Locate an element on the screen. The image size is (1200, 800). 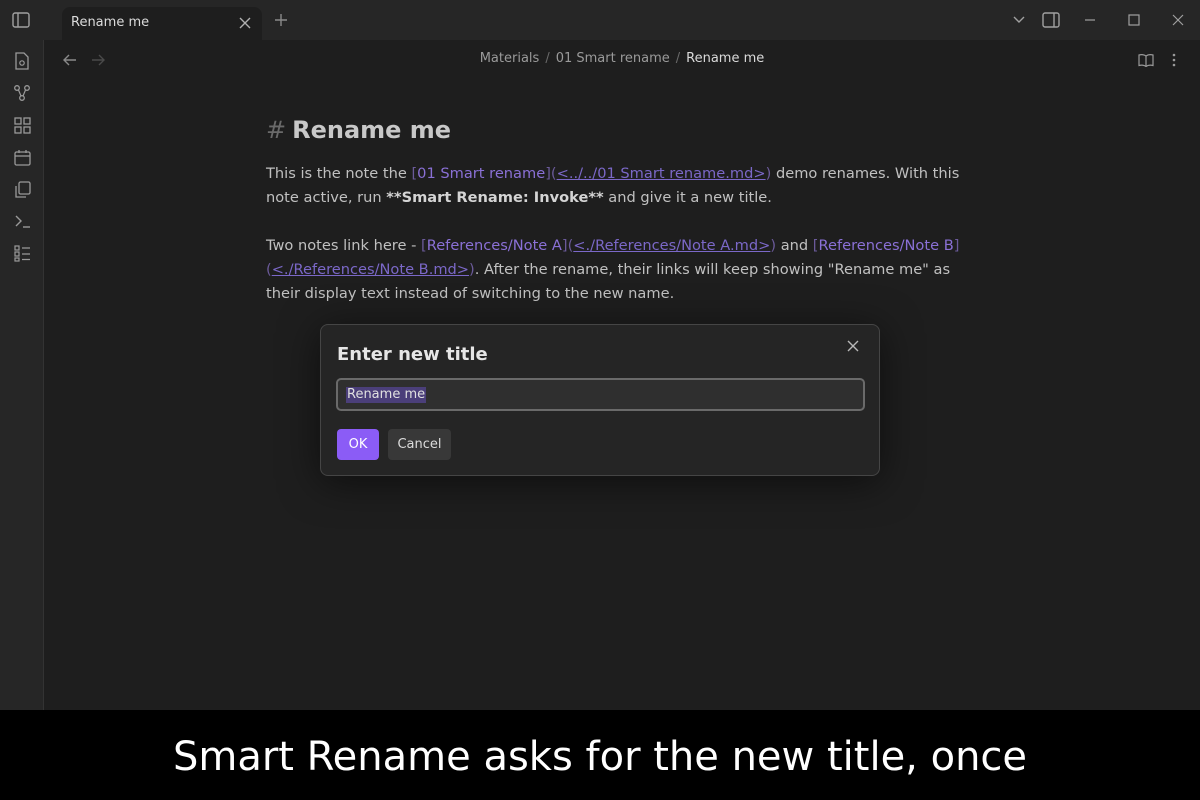
bold-text: **Smart Rename: Invoke** is located at coordinates (495, 197).